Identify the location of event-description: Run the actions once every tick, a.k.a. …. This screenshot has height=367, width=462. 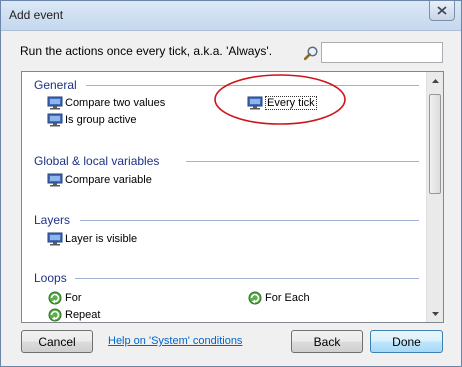
(146, 51).